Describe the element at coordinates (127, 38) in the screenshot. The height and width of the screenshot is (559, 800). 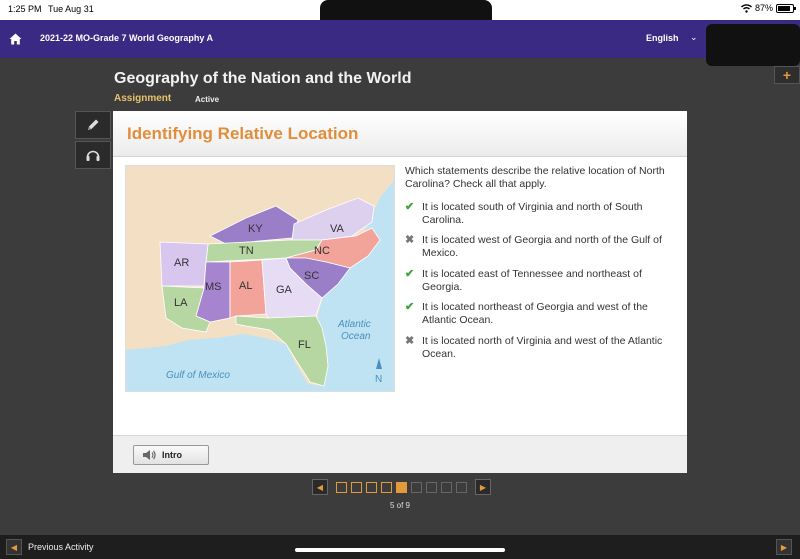
I see `course-title: 2021-22 MO-Grade 7 World Geography A` at that location.